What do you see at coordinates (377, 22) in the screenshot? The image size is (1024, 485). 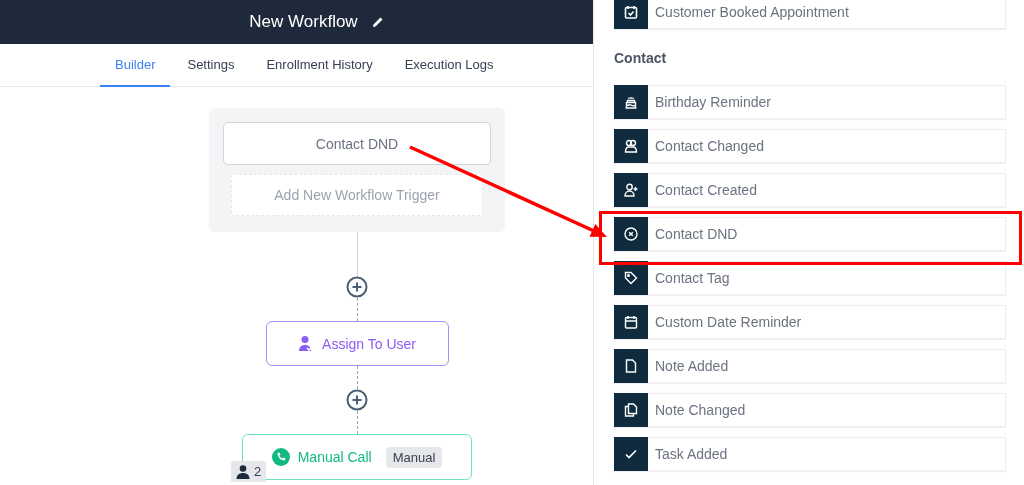 I see `edit-icon` at bounding box center [377, 22].